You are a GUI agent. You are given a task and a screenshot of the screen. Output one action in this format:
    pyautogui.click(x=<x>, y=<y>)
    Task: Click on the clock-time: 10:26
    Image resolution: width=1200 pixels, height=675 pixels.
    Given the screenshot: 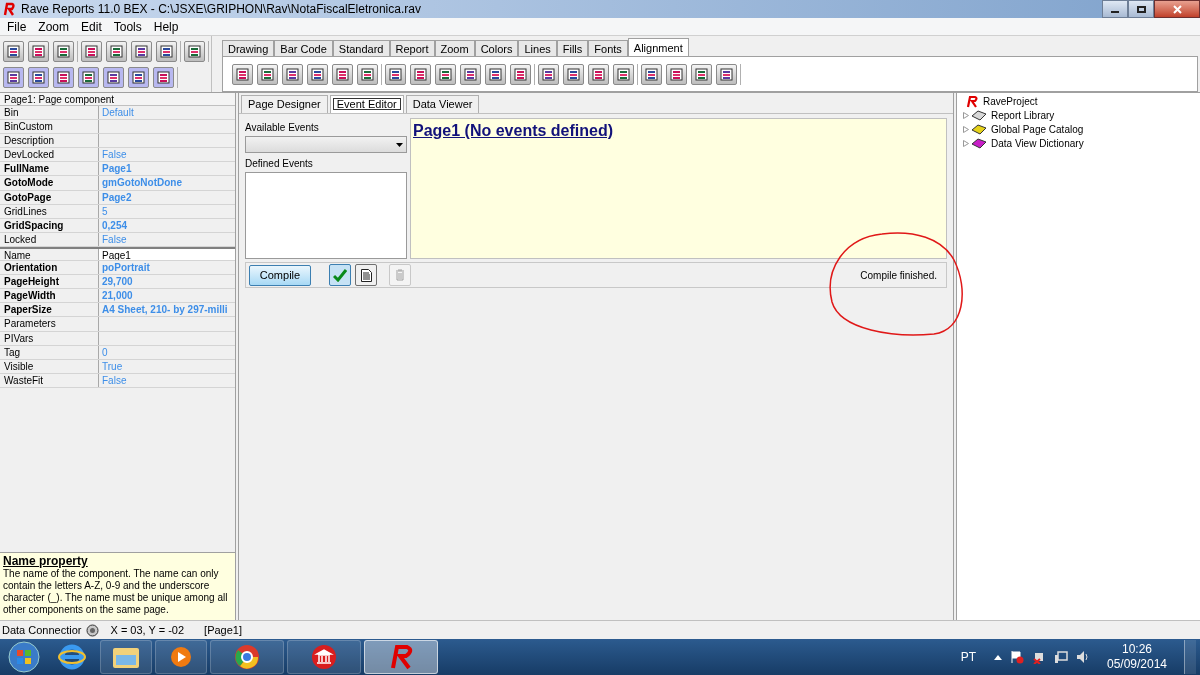 What is the action you would take?
    pyautogui.click(x=1137, y=649)
    